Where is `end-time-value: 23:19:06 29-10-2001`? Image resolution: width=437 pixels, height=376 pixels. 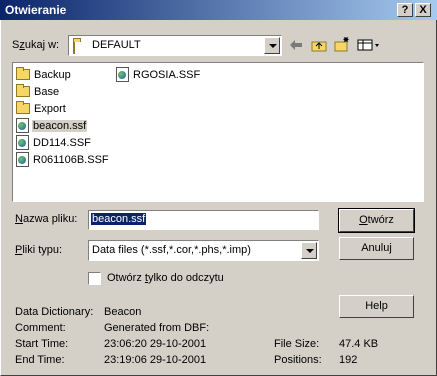
end-time-value: 23:19:06 29-10-2001 is located at coordinates (155, 360).